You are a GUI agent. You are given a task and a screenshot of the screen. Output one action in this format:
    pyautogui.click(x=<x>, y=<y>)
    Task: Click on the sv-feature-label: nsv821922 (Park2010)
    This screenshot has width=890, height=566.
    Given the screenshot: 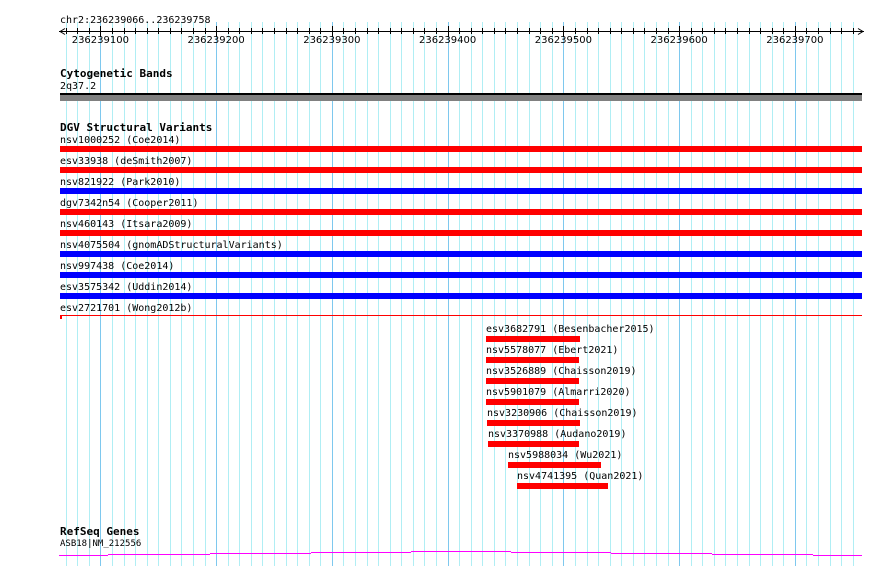 What is the action you would take?
    pyautogui.click(x=120, y=182)
    